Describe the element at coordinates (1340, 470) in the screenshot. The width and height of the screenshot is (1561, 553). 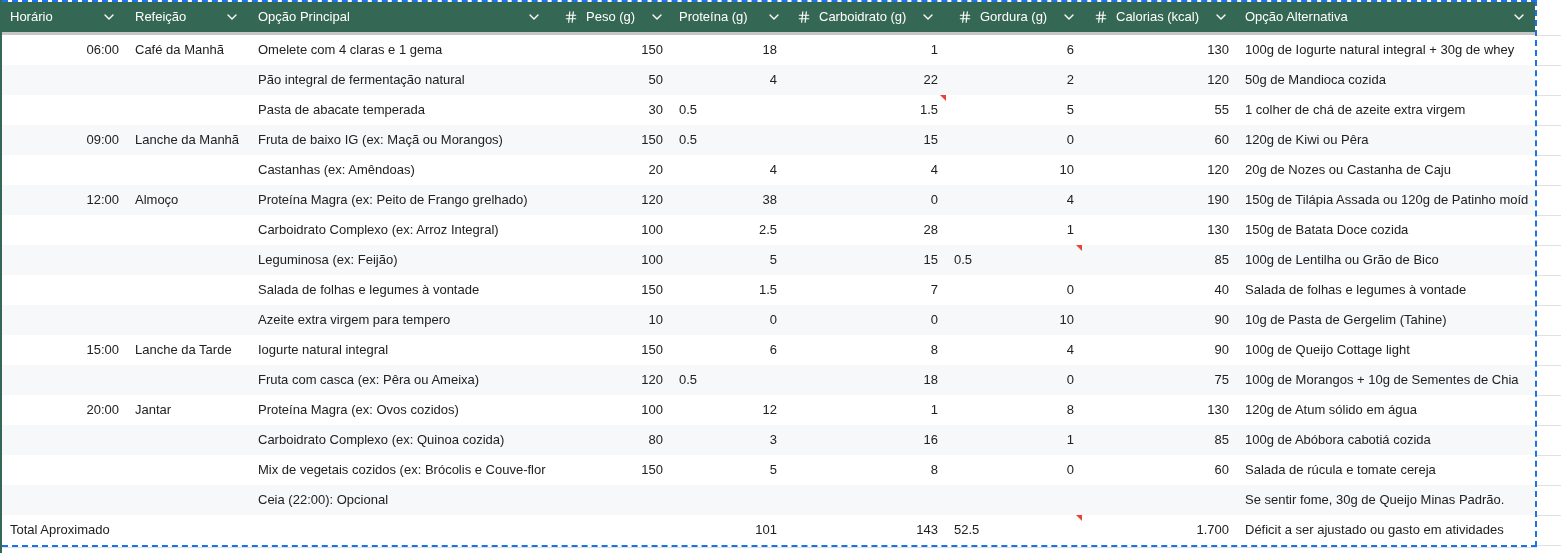
I see `table-cell-text: Salada de rúcula e tomate cereja` at that location.